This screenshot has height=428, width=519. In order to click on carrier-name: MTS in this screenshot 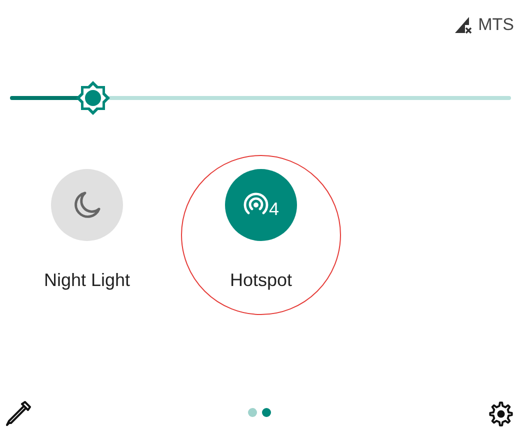, I will do `click(496, 25)`.